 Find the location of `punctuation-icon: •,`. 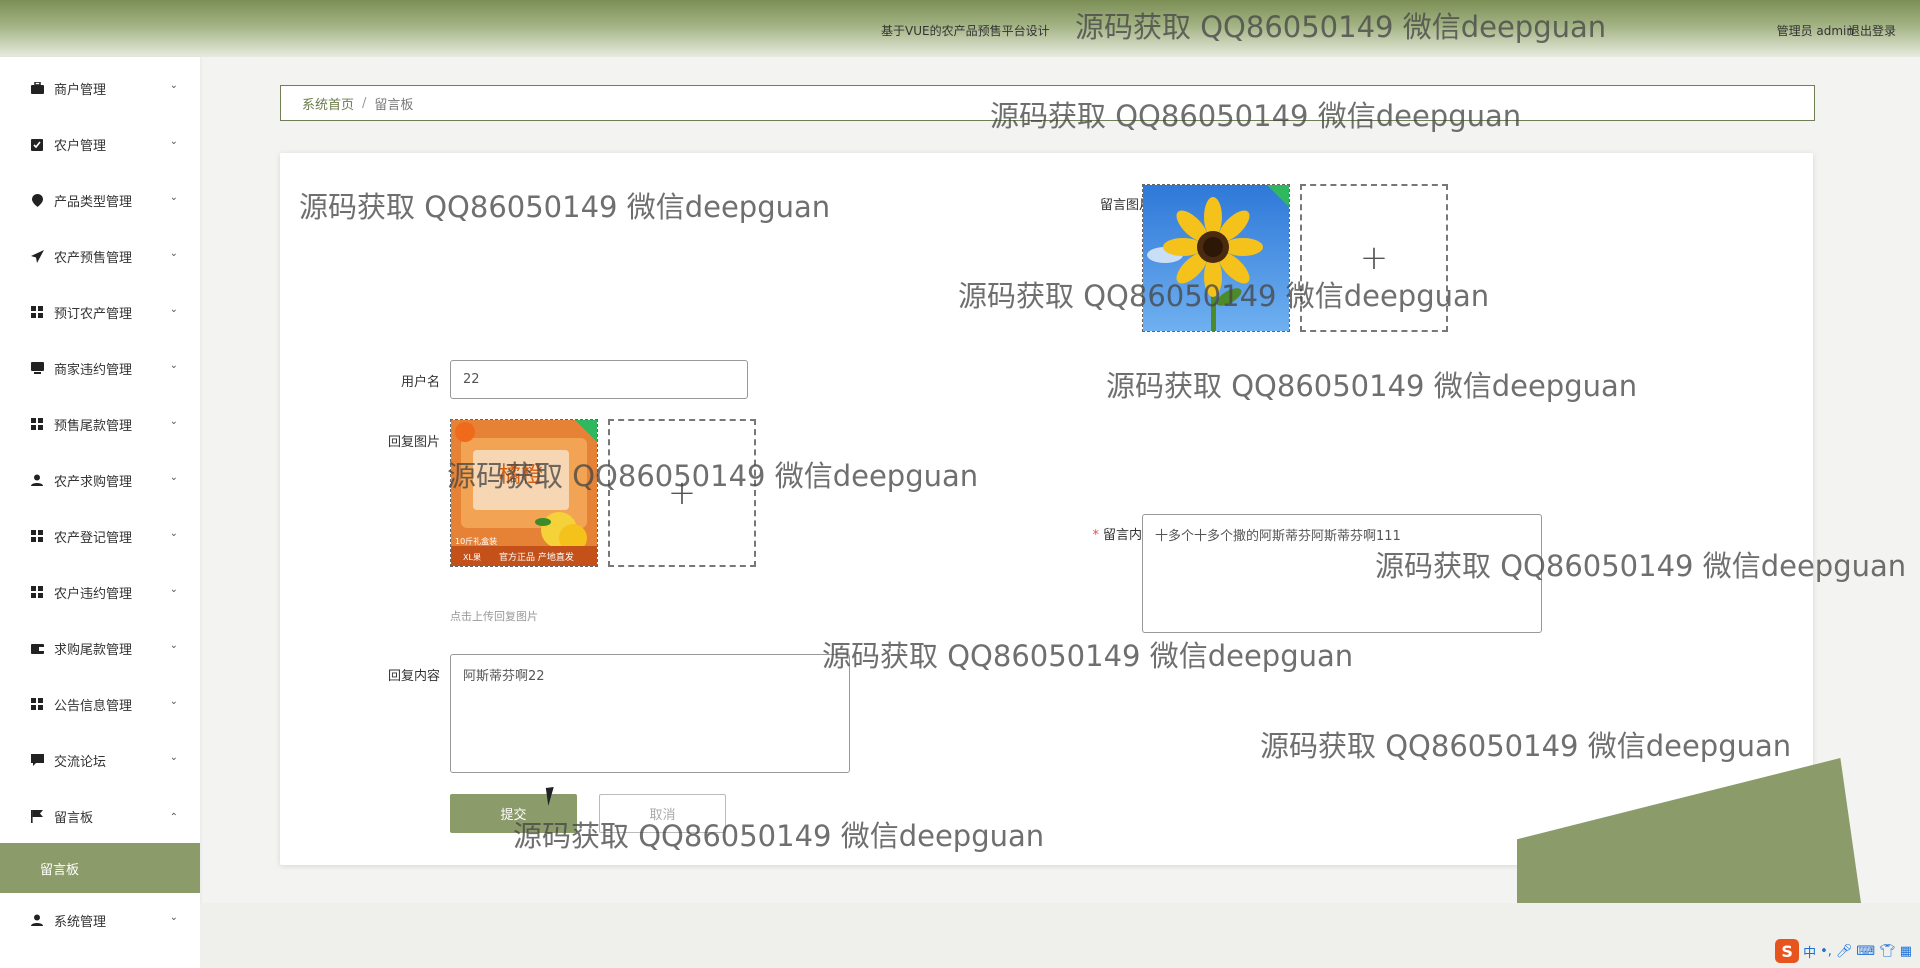

punctuation-icon: •, is located at coordinates (1826, 951).